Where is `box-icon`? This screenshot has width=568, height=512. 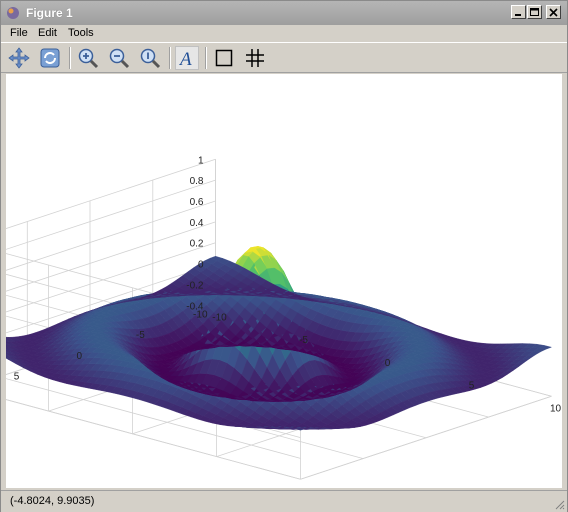 box-icon is located at coordinates (224, 58).